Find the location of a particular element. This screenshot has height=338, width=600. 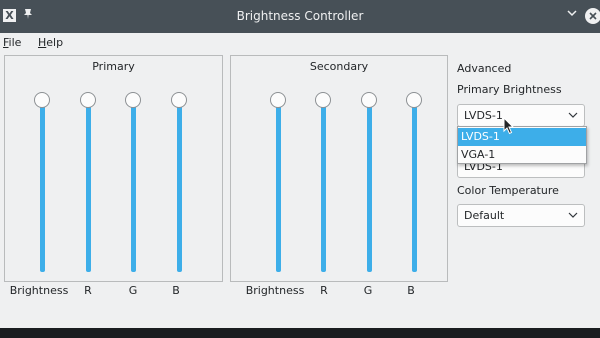

primary-brightness-slider is located at coordinates (42, 183).